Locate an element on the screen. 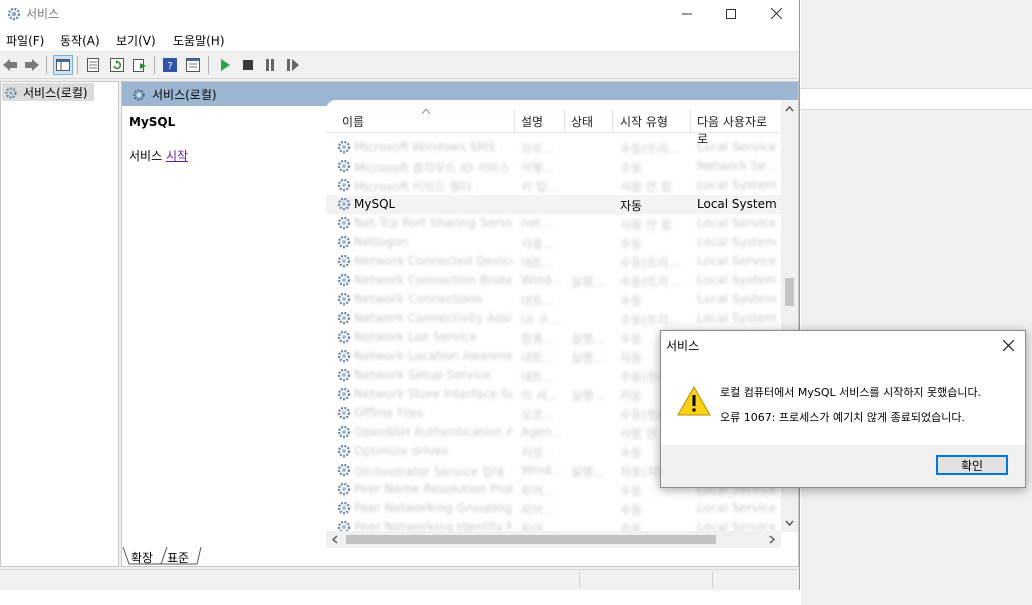 The height and width of the screenshot is (605, 1032). close-button is located at coordinates (776, 13).